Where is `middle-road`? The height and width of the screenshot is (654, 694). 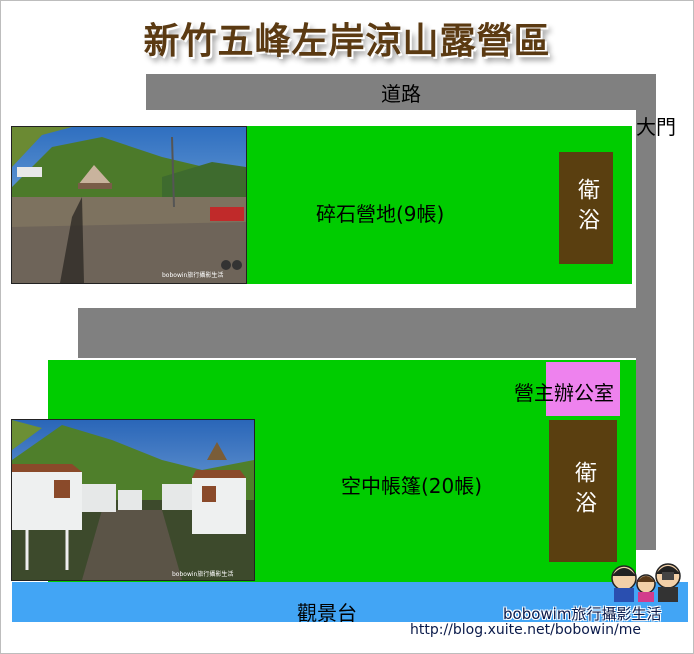
middle-road is located at coordinates (357, 333).